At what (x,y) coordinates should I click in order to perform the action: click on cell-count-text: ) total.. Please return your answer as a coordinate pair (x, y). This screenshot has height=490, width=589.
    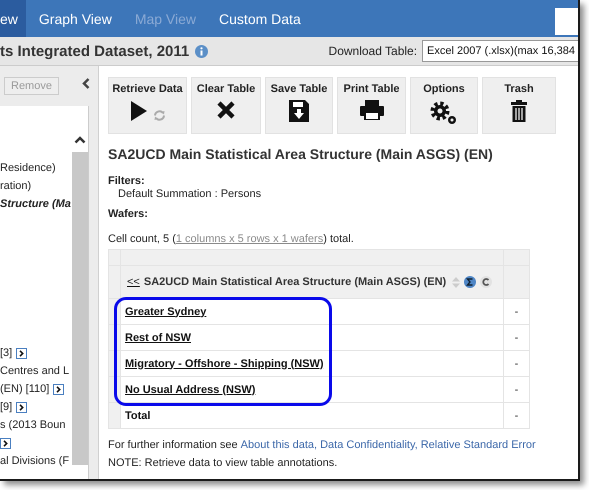
    Looking at the image, I should click on (338, 239).